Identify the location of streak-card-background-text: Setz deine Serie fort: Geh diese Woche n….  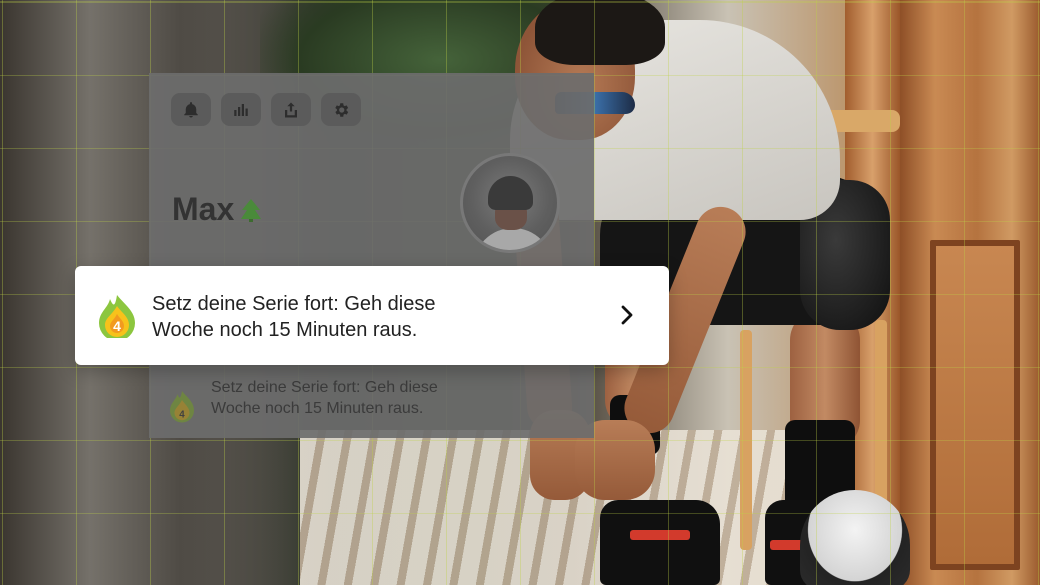
(324, 398).